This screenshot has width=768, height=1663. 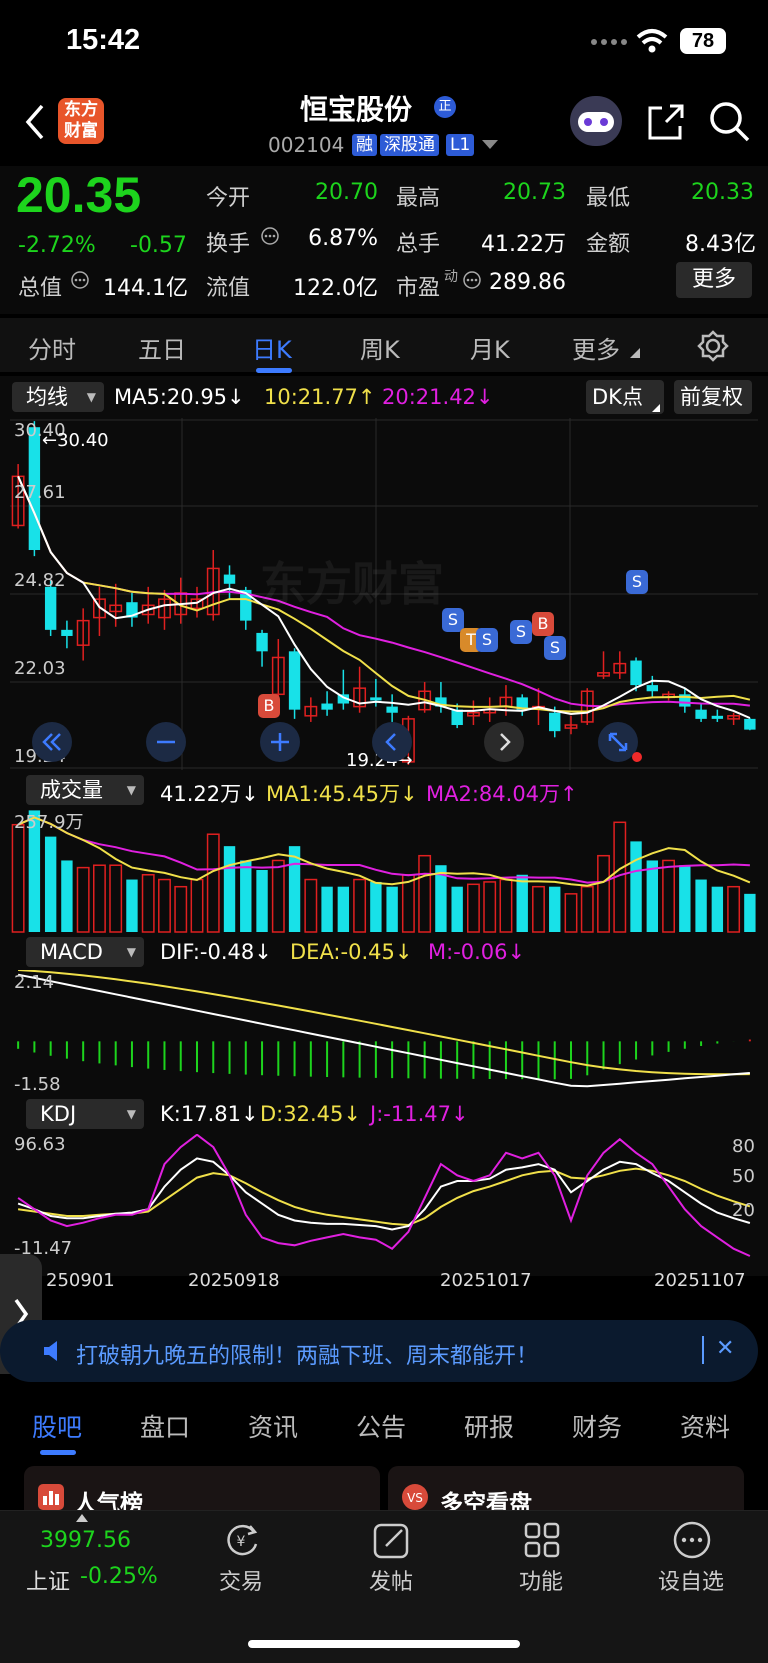 What do you see at coordinates (730, 122) in the screenshot?
I see `search-icon` at bounding box center [730, 122].